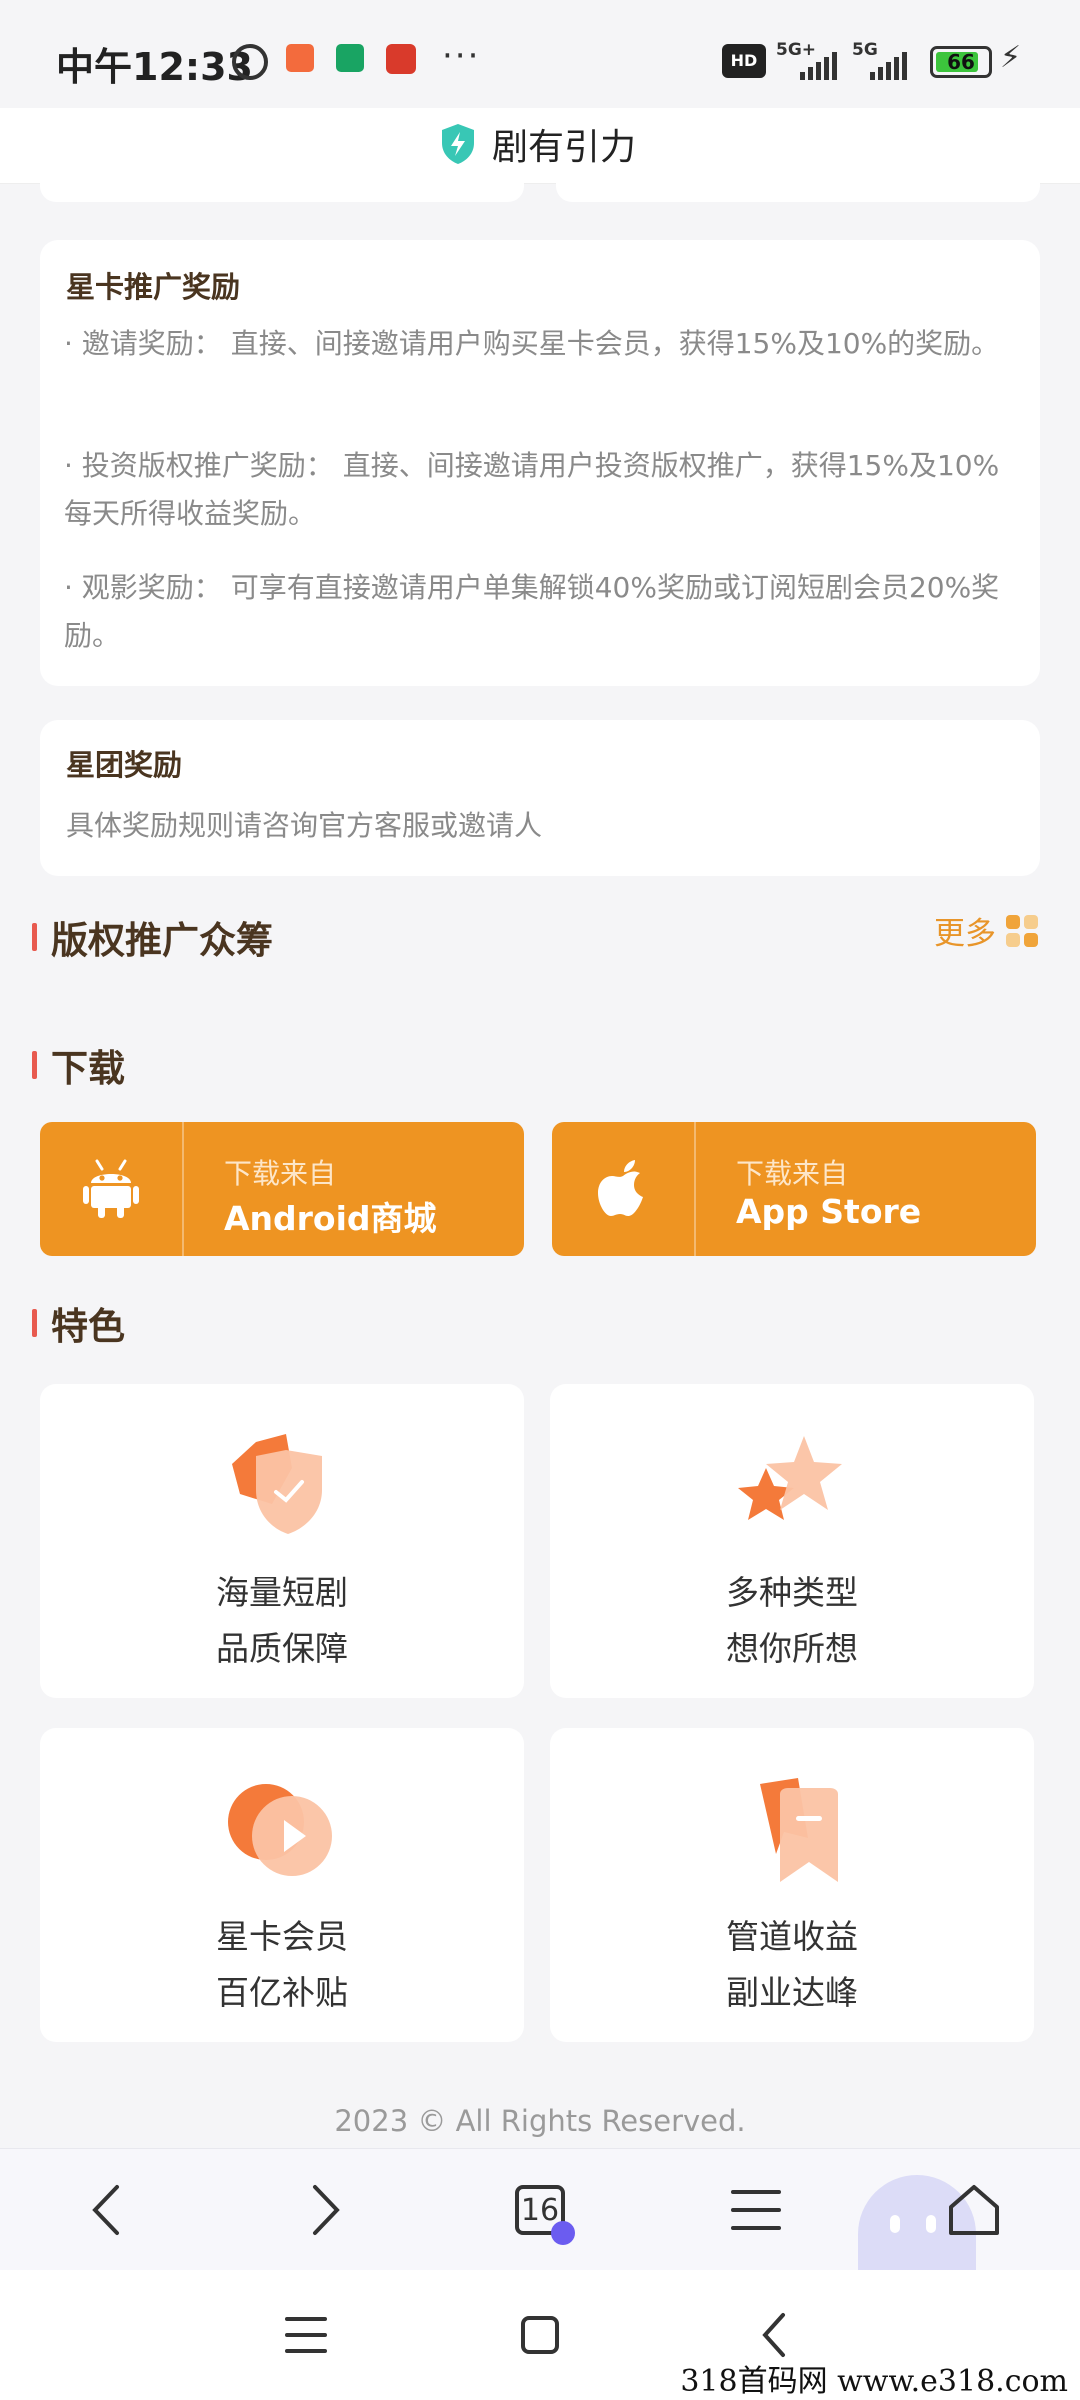 Image resolution: width=1080 pixels, height=2400 pixels. What do you see at coordinates (280, 1173) in the screenshot?
I see `android-download-subtitle: 下载来自` at bounding box center [280, 1173].